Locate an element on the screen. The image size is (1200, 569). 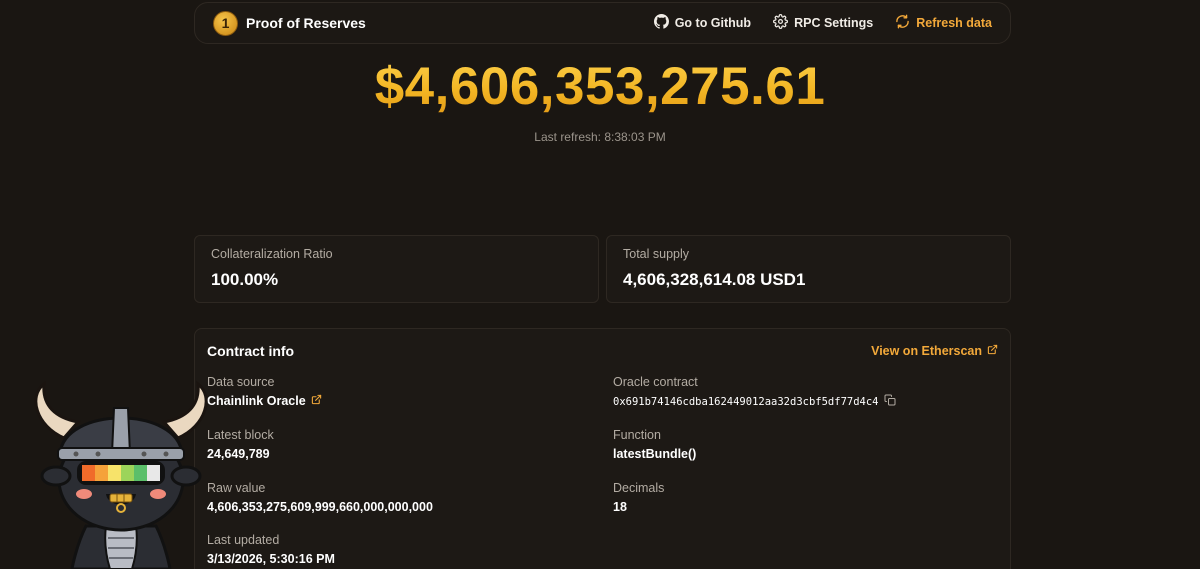
total-reserves-amount: $4,606,353,275.61 is located at coordinates (600, 86).